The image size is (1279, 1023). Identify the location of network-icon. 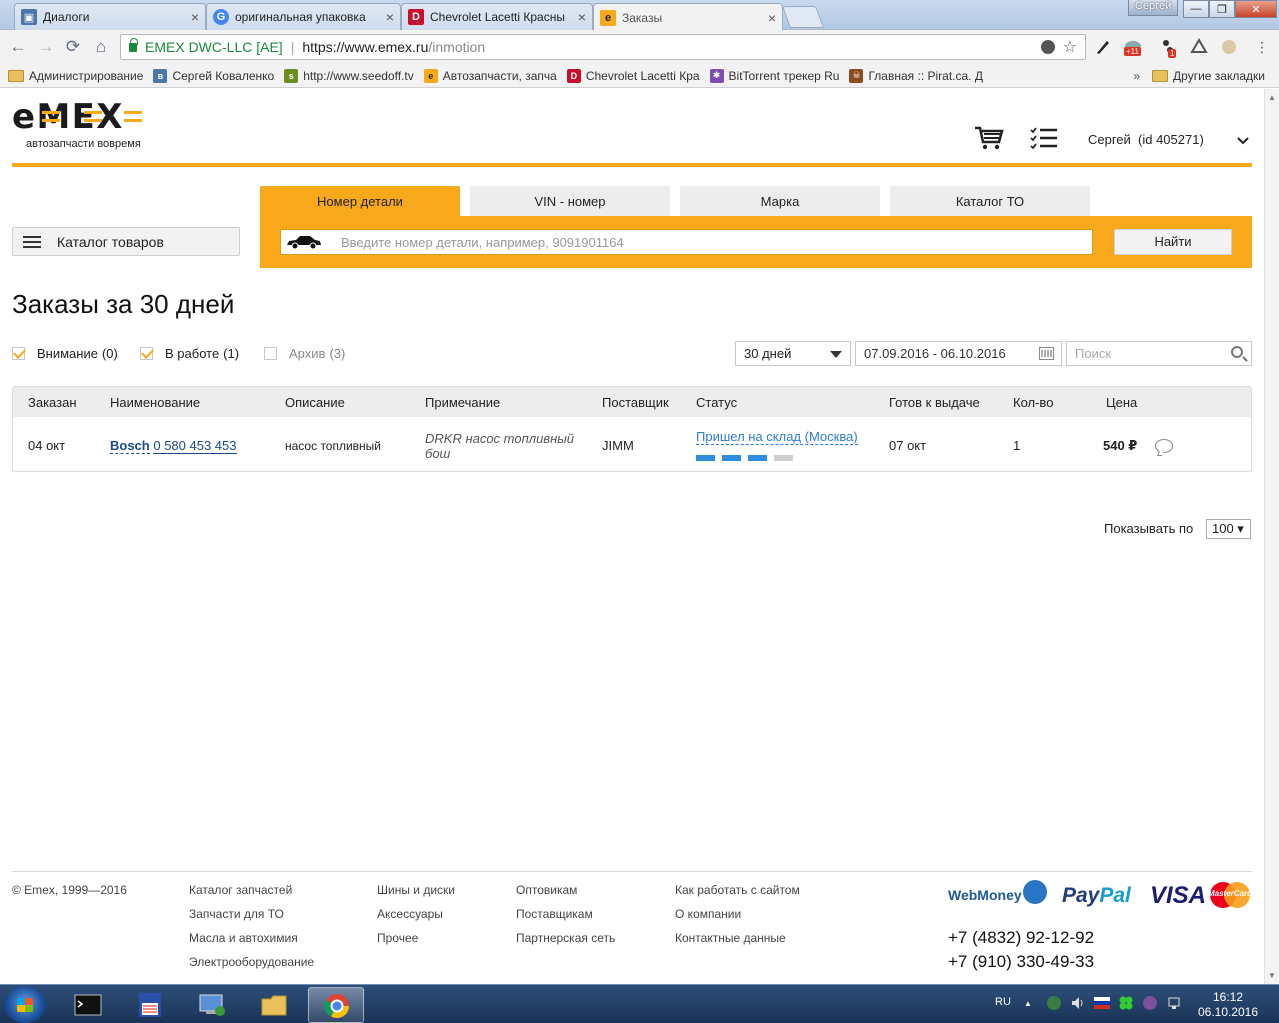
(1174, 1003).